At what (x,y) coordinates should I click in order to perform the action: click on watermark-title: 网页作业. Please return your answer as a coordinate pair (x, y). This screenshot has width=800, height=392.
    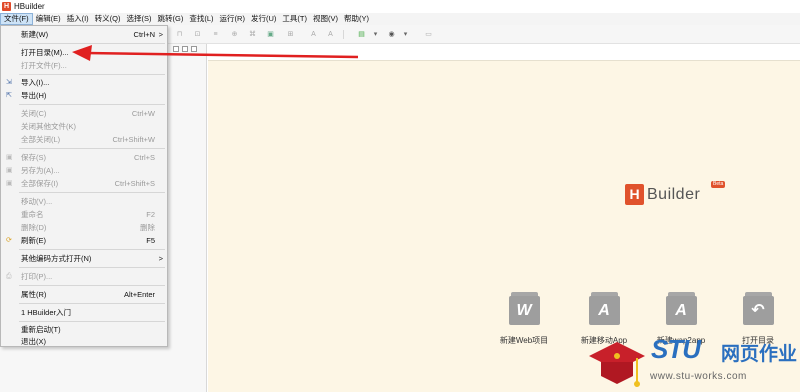
    Looking at the image, I should click on (759, 354).